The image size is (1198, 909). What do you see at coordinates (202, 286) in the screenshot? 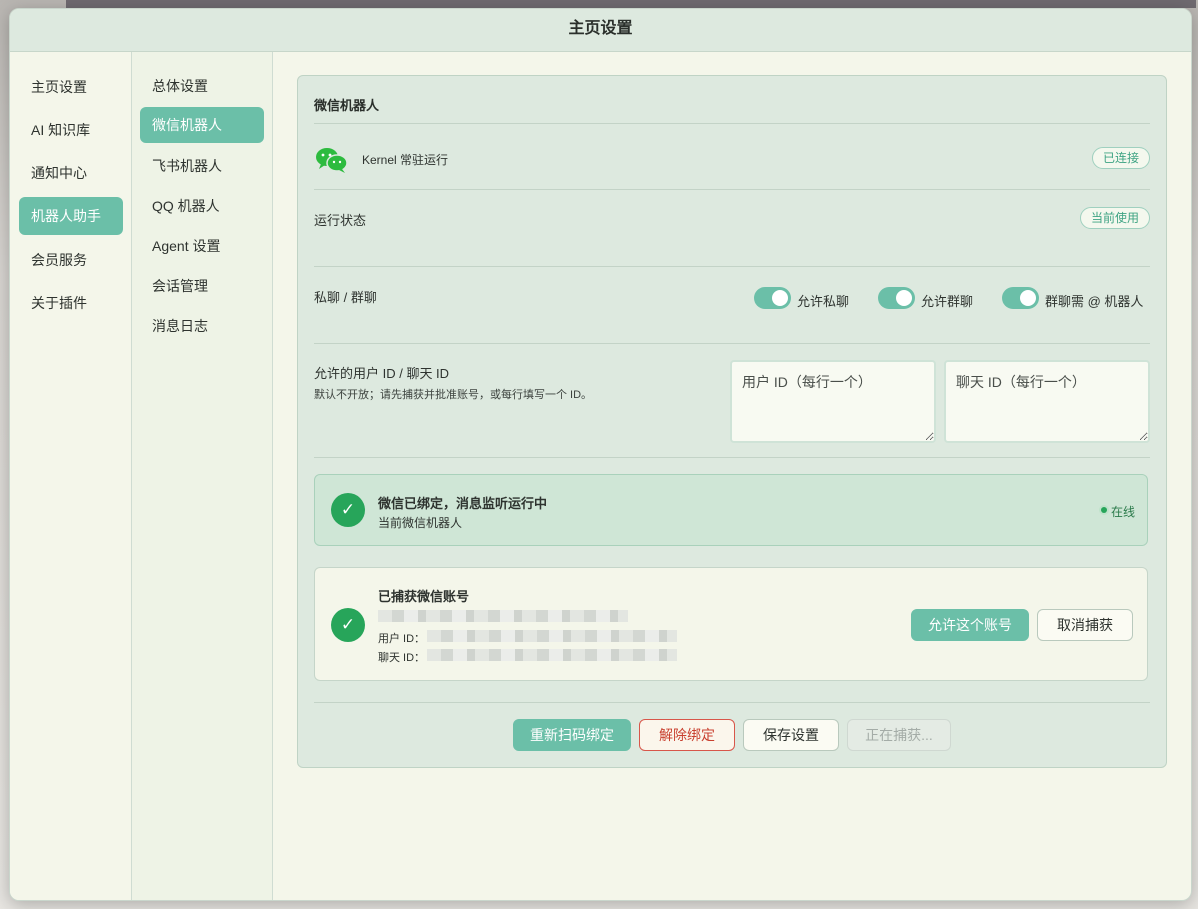
I see `subnav-session-management: 会话管理` at bounding box center [202, 286].